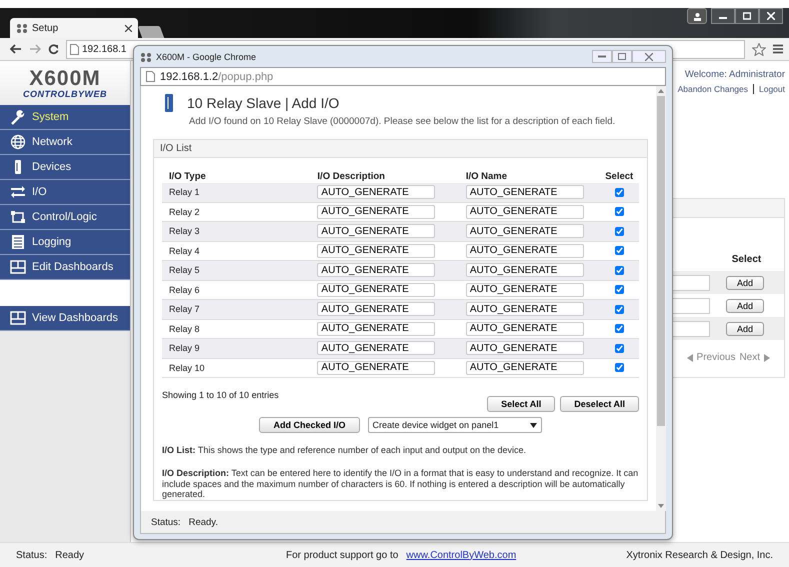 This screenshot has width=789, height=567. Describe the element at coordinates (184, 211) in the screenshot. I see `table-cell-text: Relay 2` at that location.